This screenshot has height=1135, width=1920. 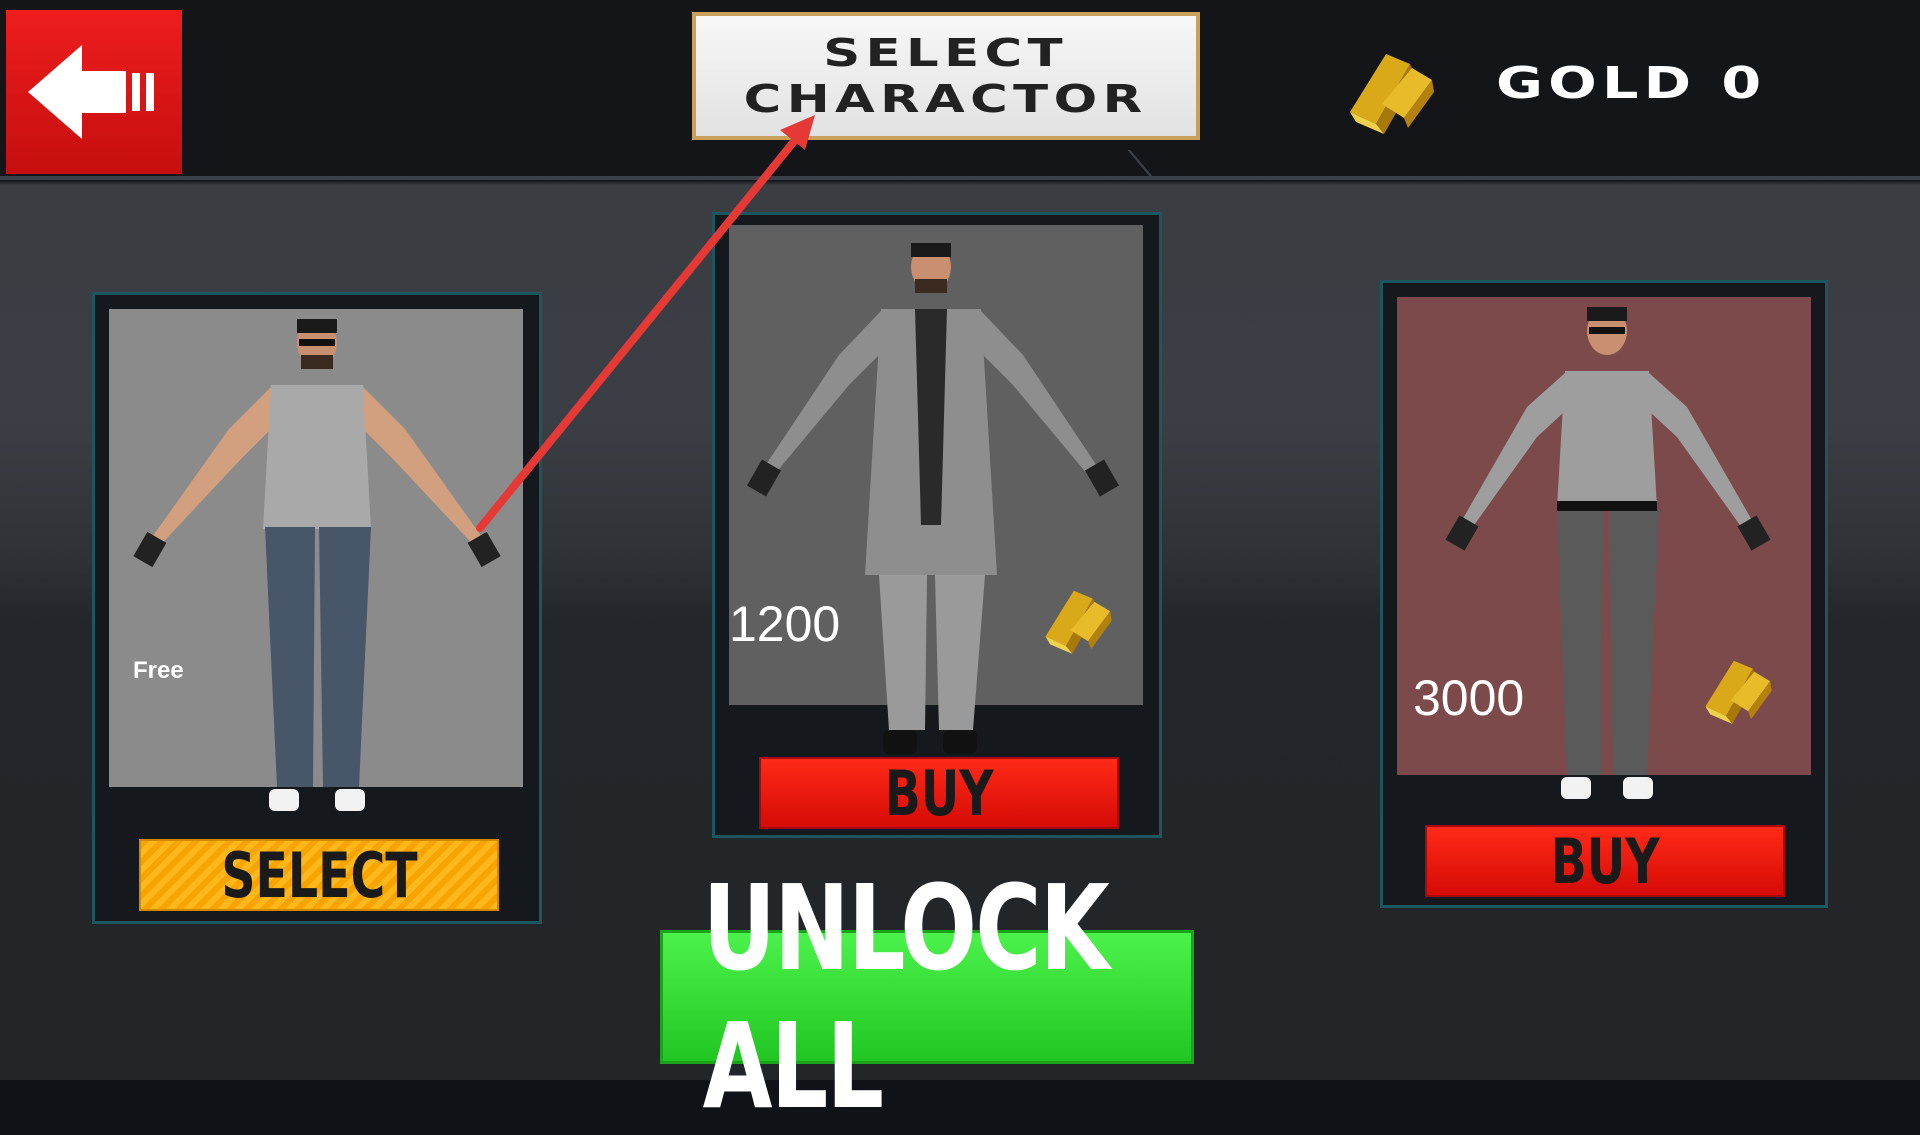 I want to click on price-label: 1200, so click(x=785, y=624).